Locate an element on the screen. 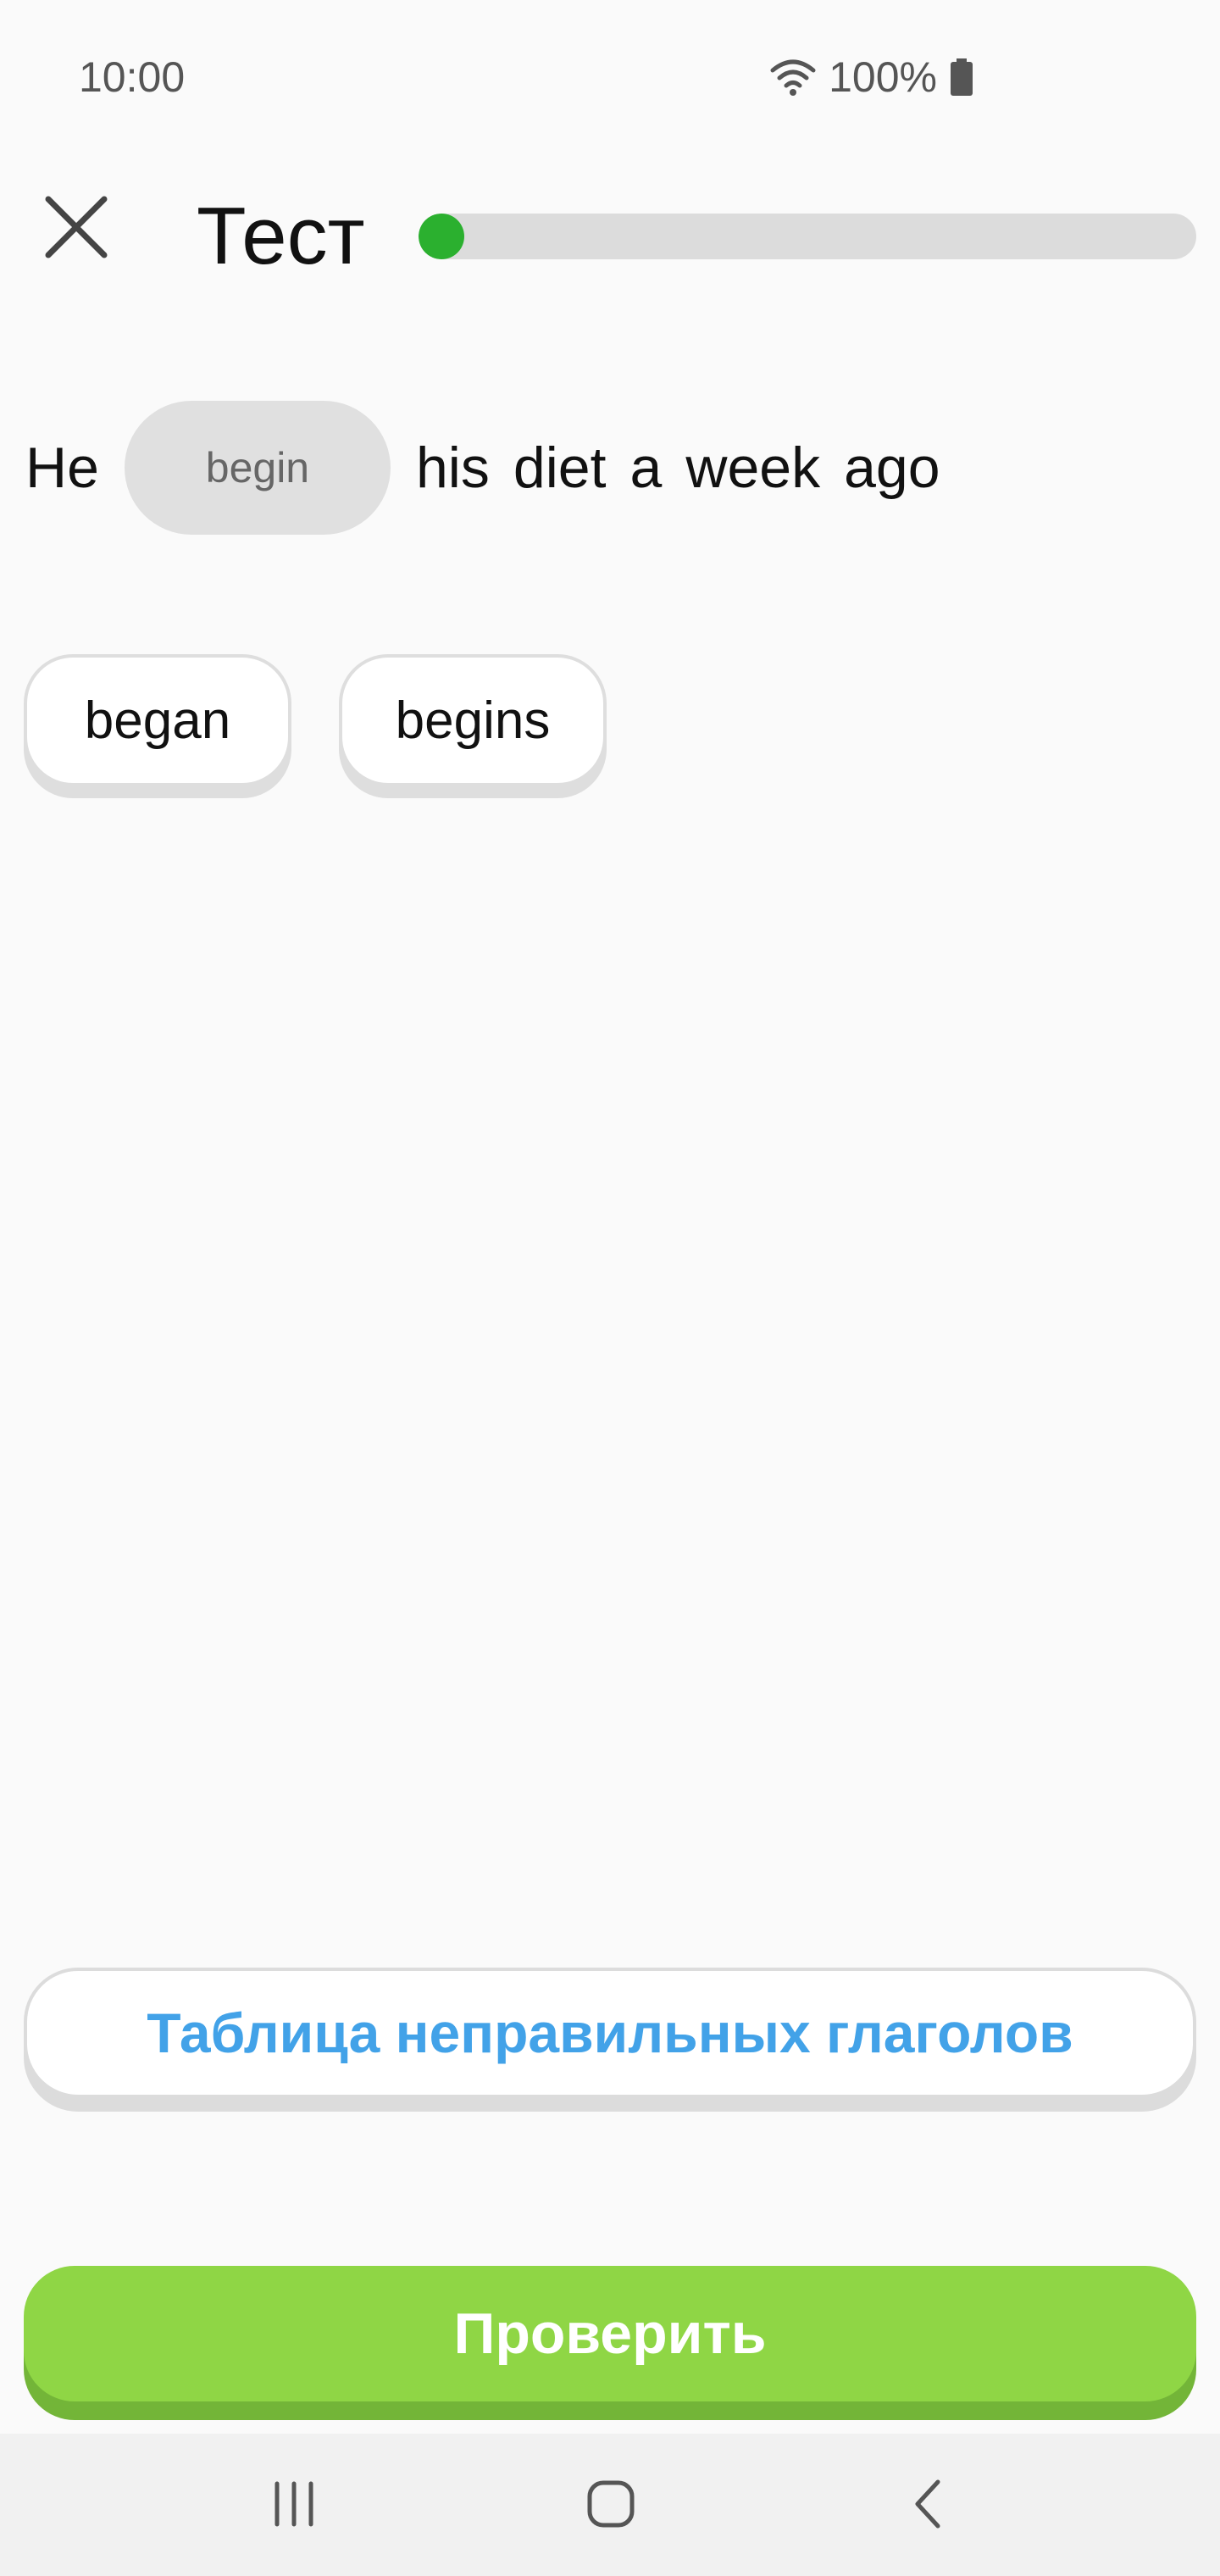  sentence-prefix: He is located at coordinates (62, 468).